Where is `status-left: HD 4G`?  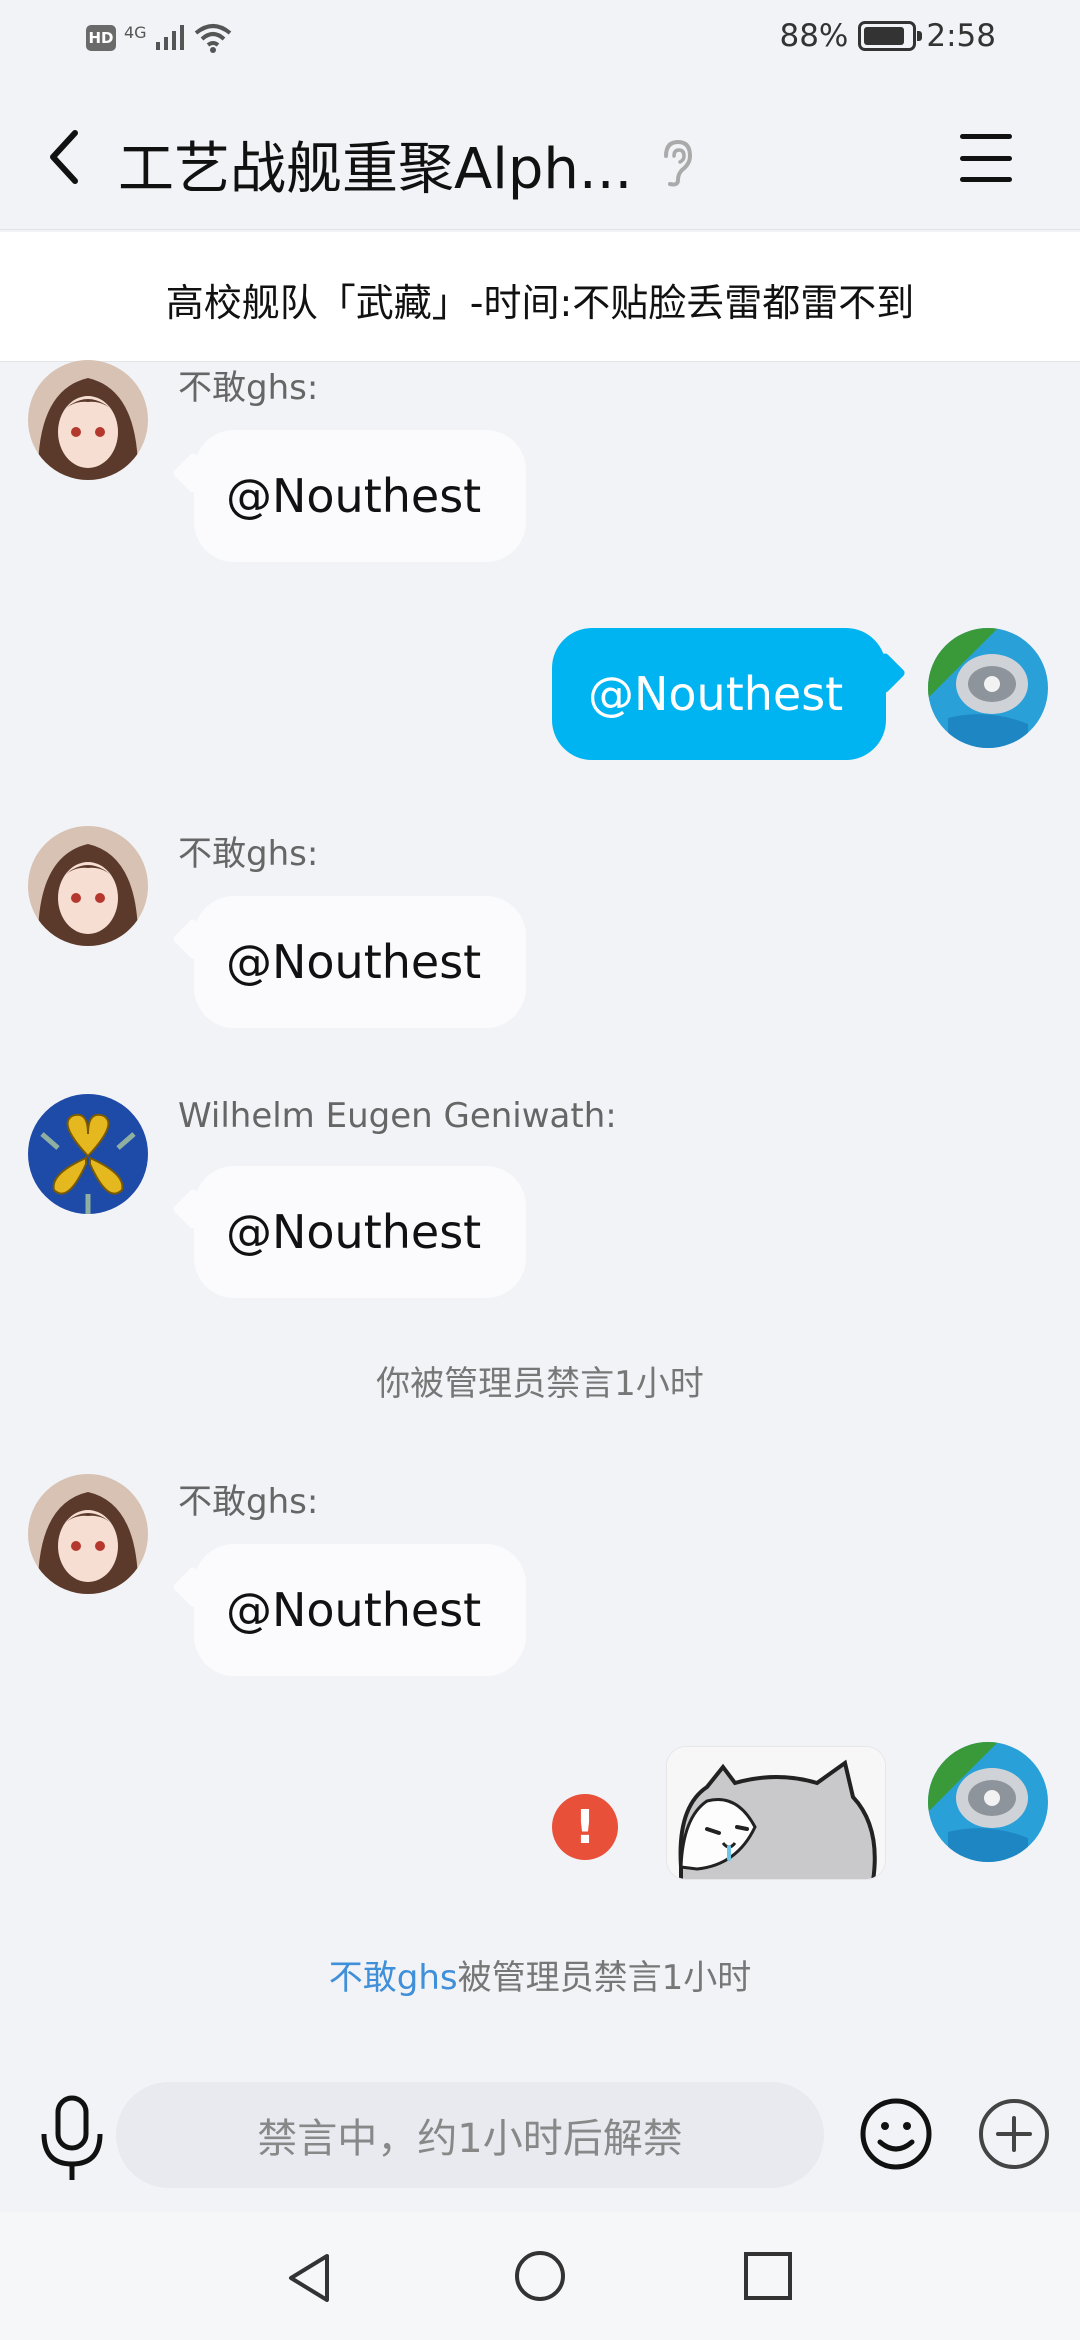 status-left: HD 4G is located at coordinates (159, 38).